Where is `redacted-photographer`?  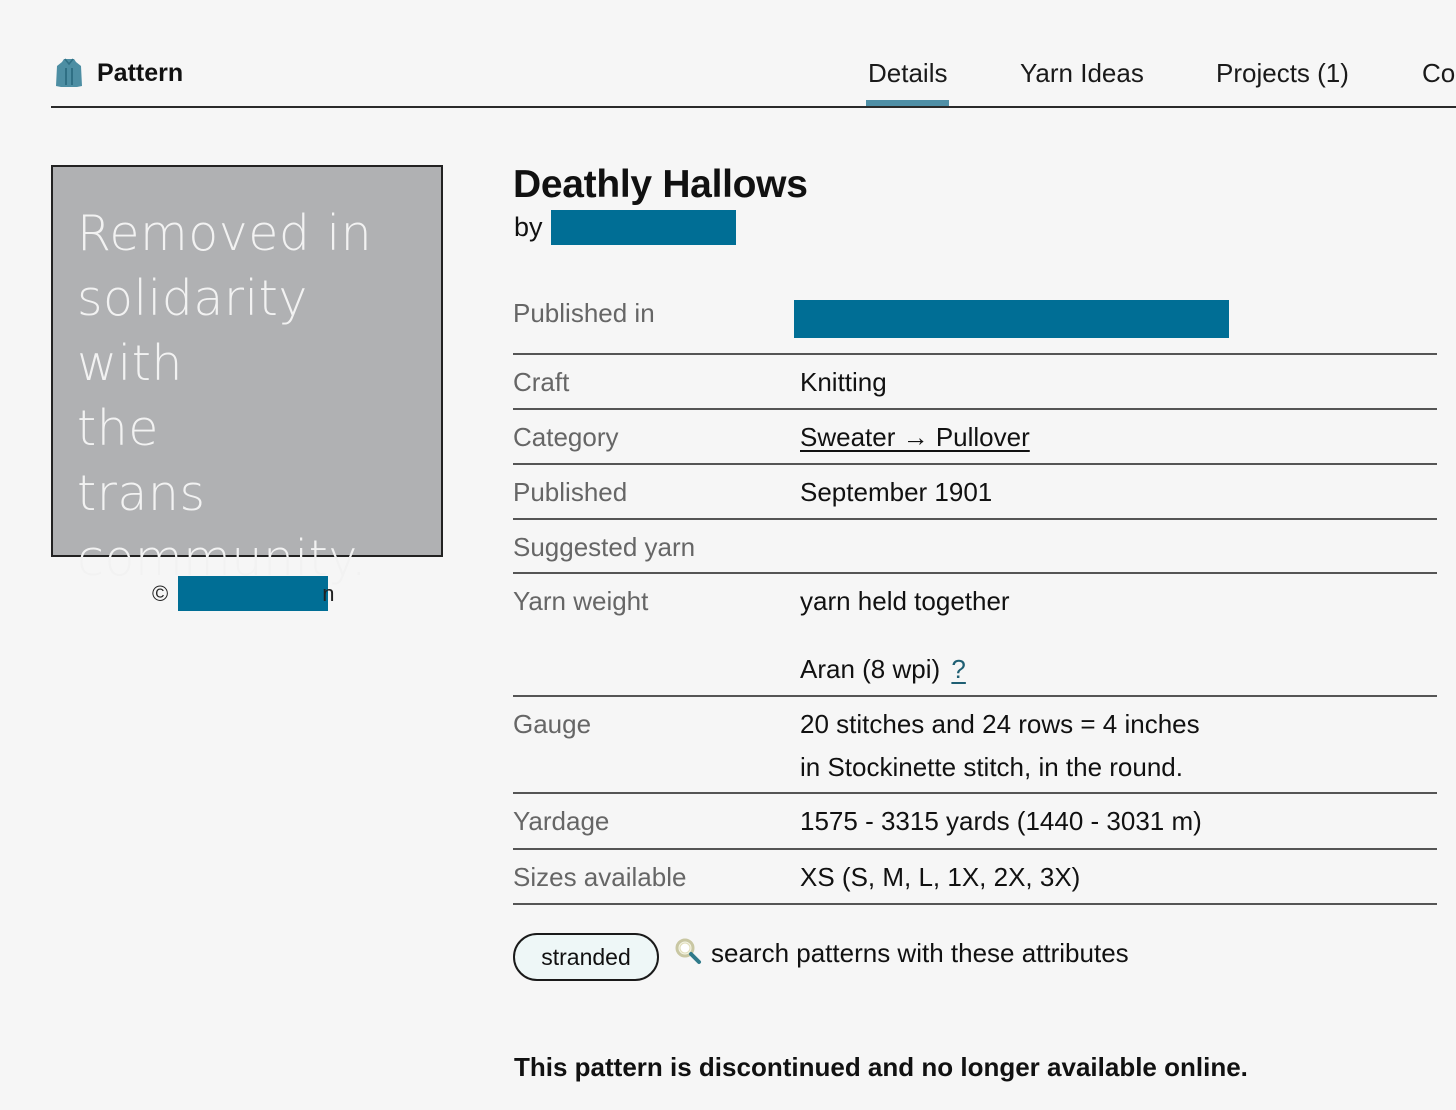 redacted-photographer is located at coordinates (253, 593).